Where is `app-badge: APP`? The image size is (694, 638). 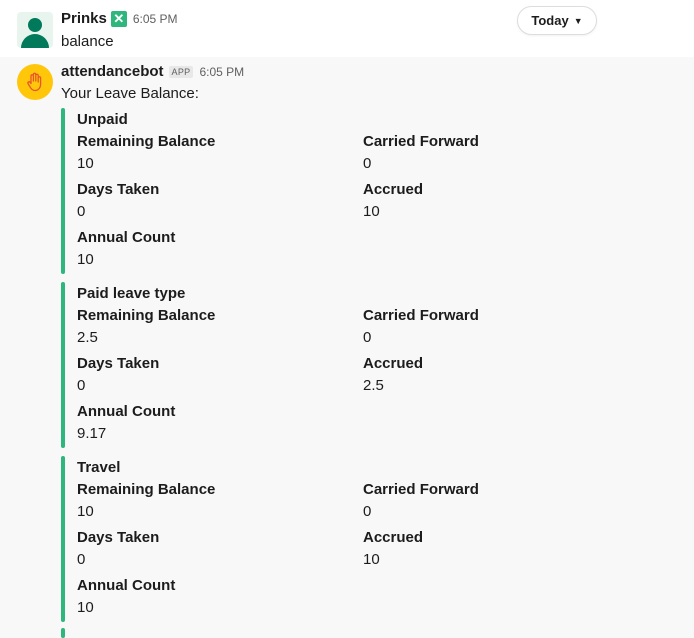
app-badge: APP is located at coordinates (181, 71).